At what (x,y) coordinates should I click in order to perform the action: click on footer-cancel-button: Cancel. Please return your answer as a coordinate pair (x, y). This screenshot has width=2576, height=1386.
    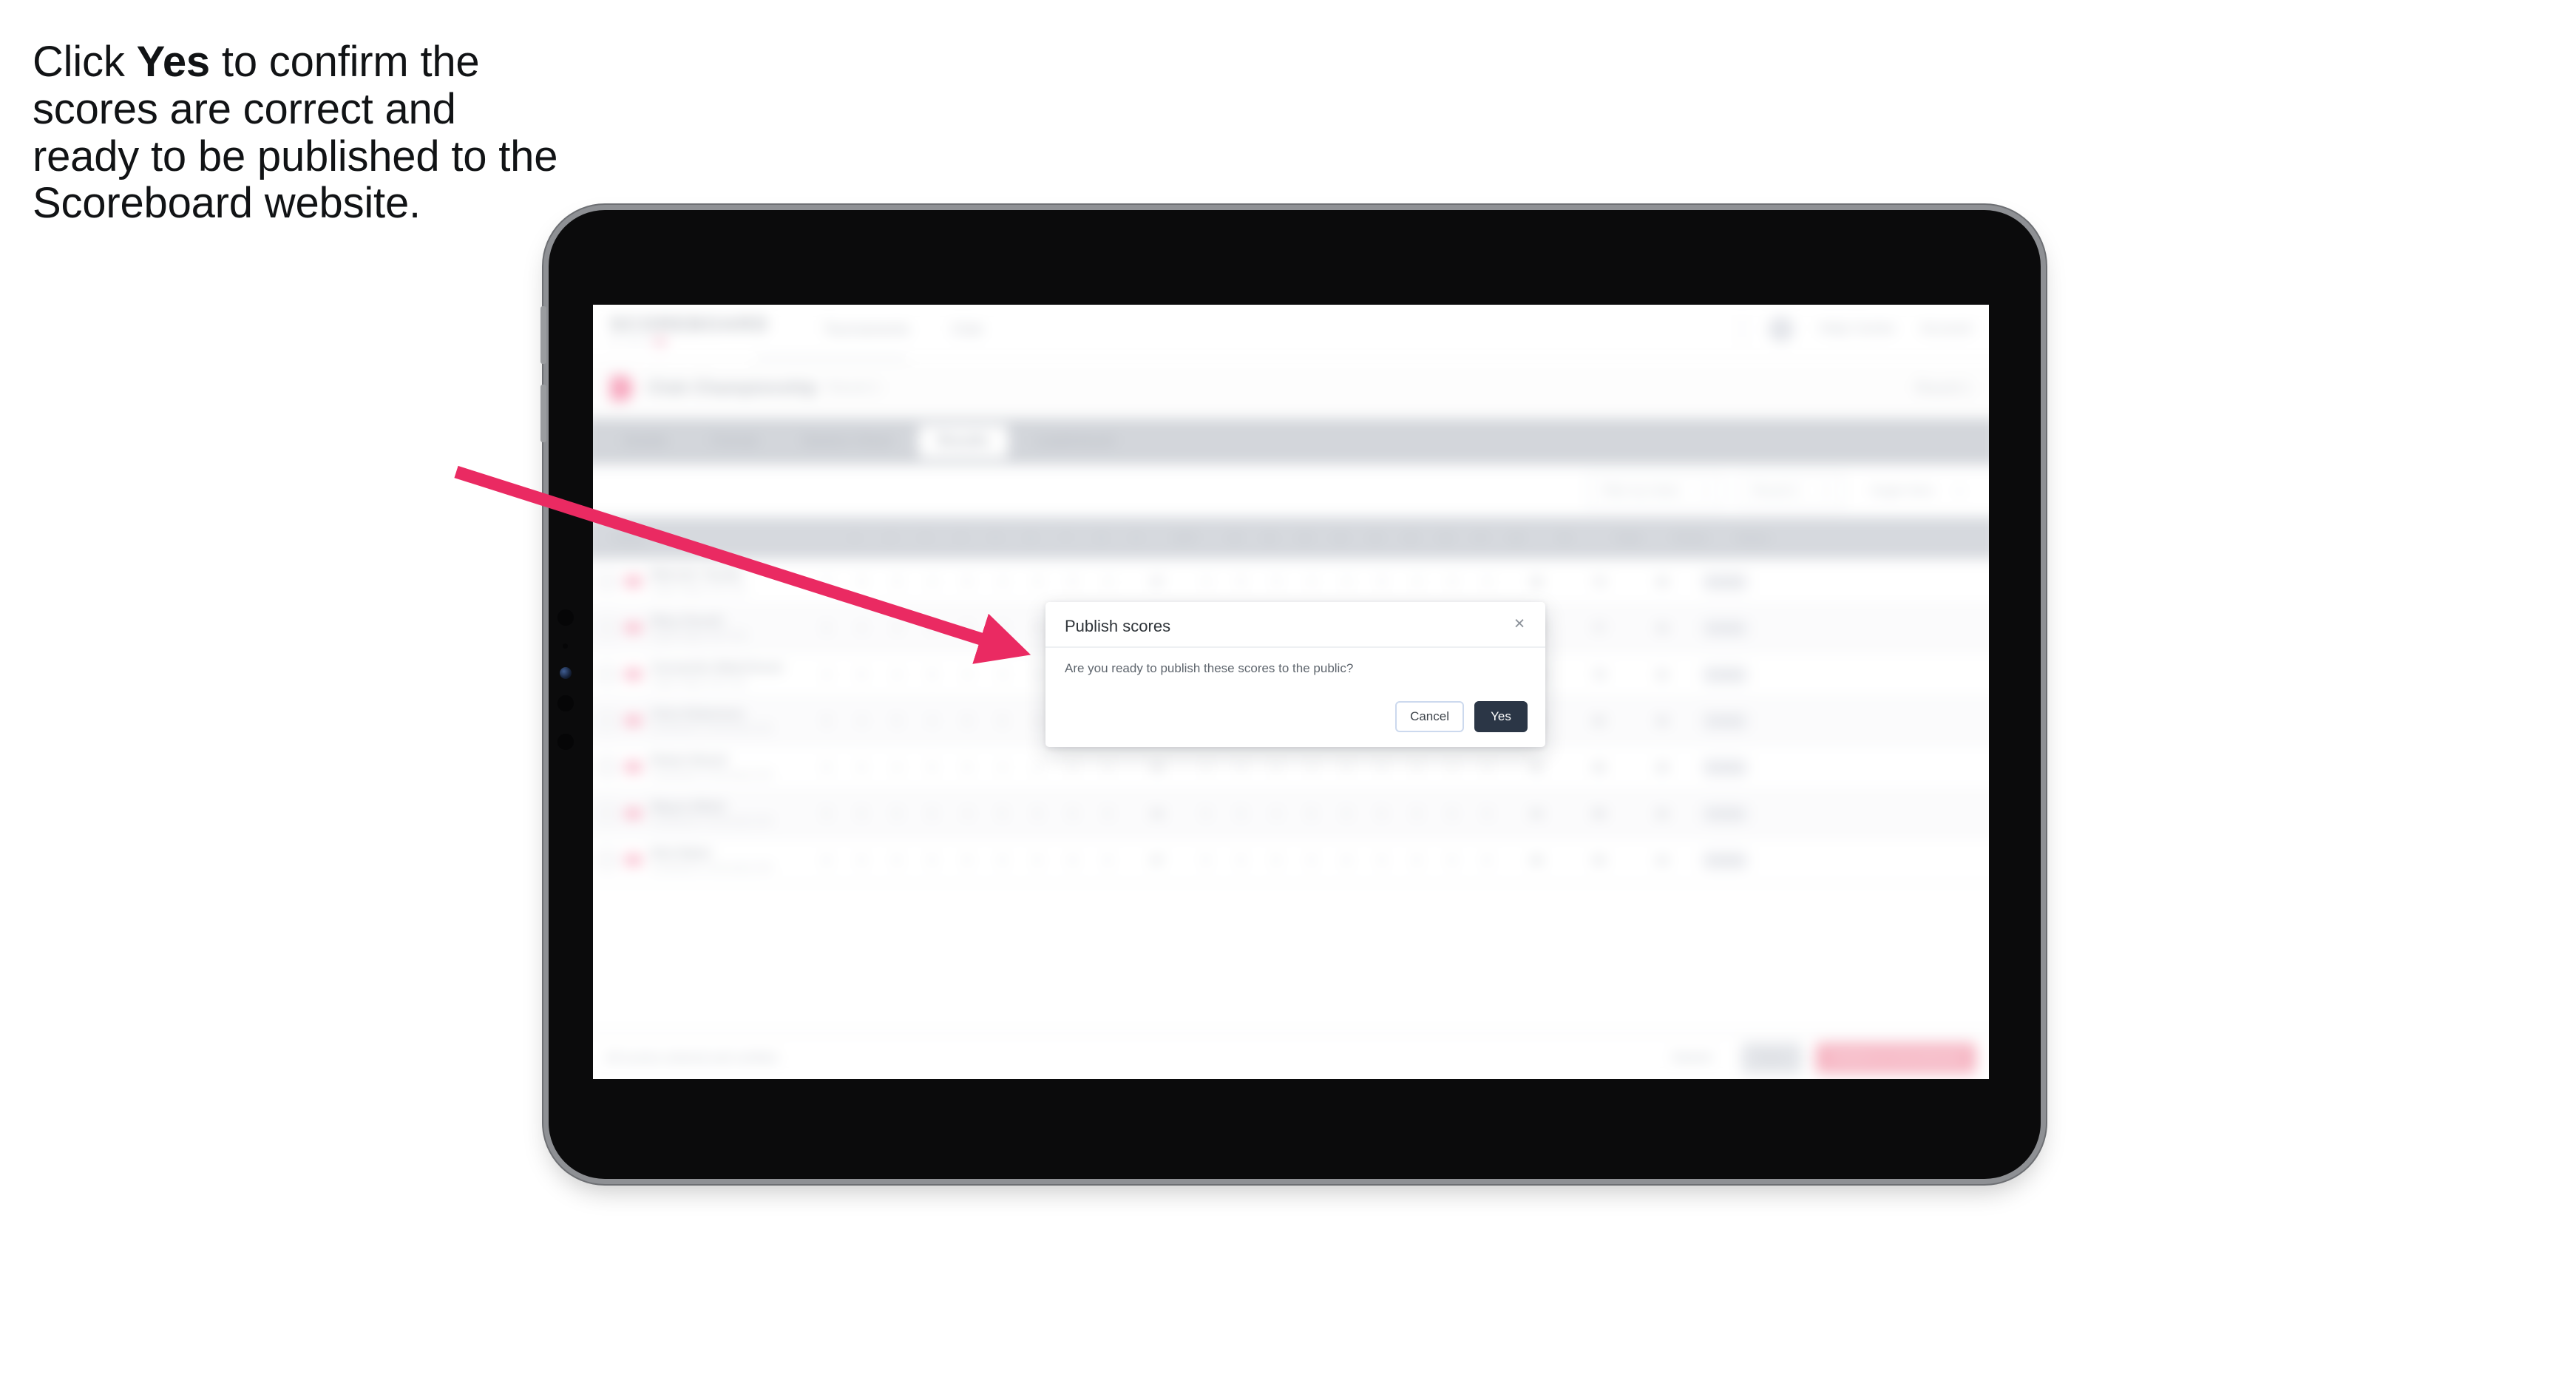
    Looking at the image, I should click on (1691, 1059).